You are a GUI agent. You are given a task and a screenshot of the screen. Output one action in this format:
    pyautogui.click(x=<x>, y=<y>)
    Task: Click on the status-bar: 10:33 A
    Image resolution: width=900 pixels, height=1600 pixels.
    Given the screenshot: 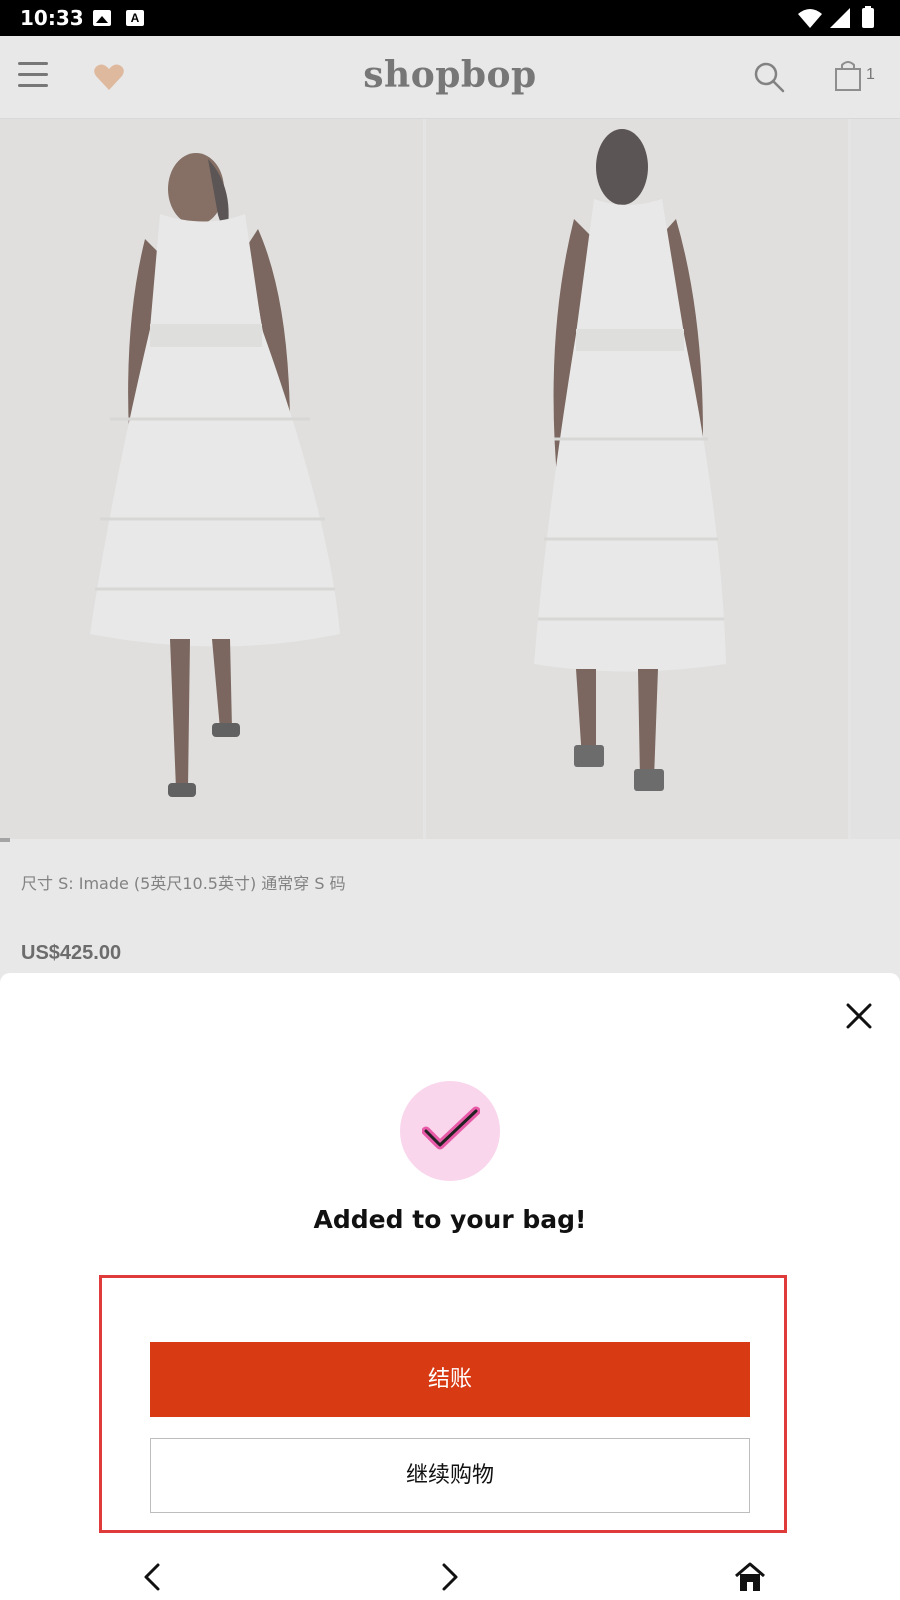 What is the action you would take?
    pyautogui.click(x=450, y=18)
    